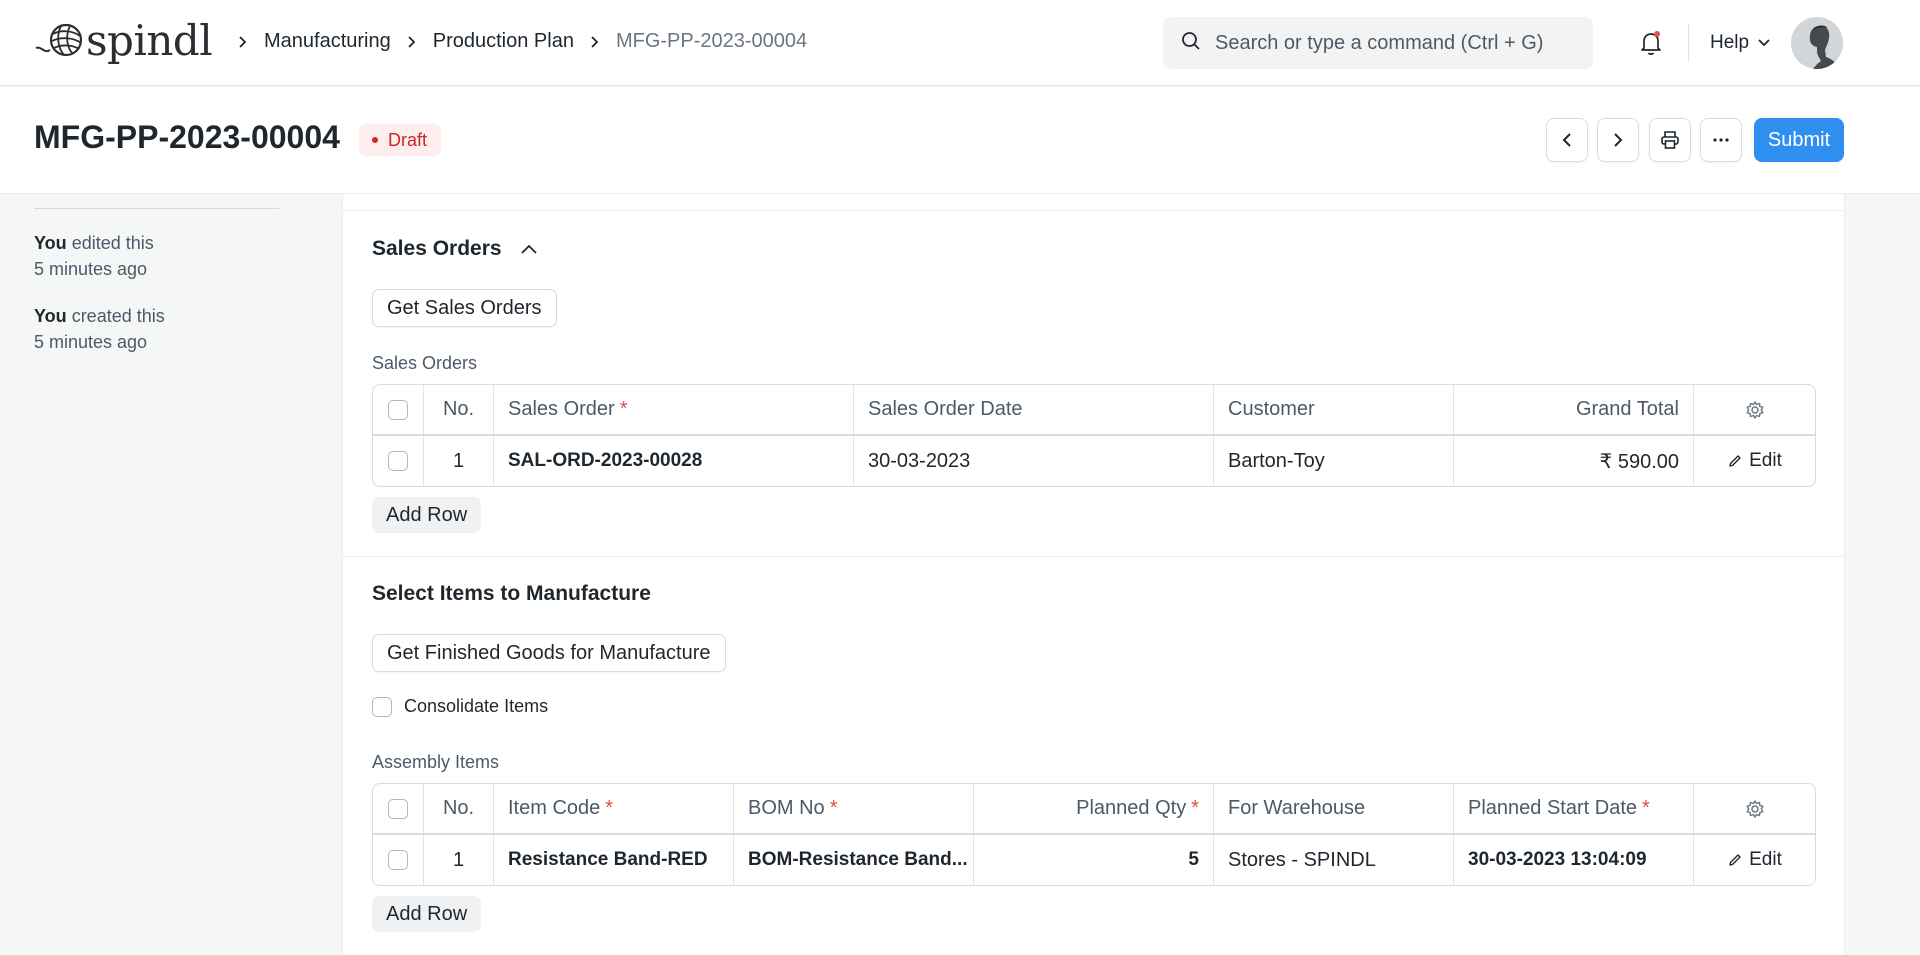 Image resolution: width=1920 pixels, height=955 pixels. I want to click on col-item-code: Item Code *, so click(614, 808).